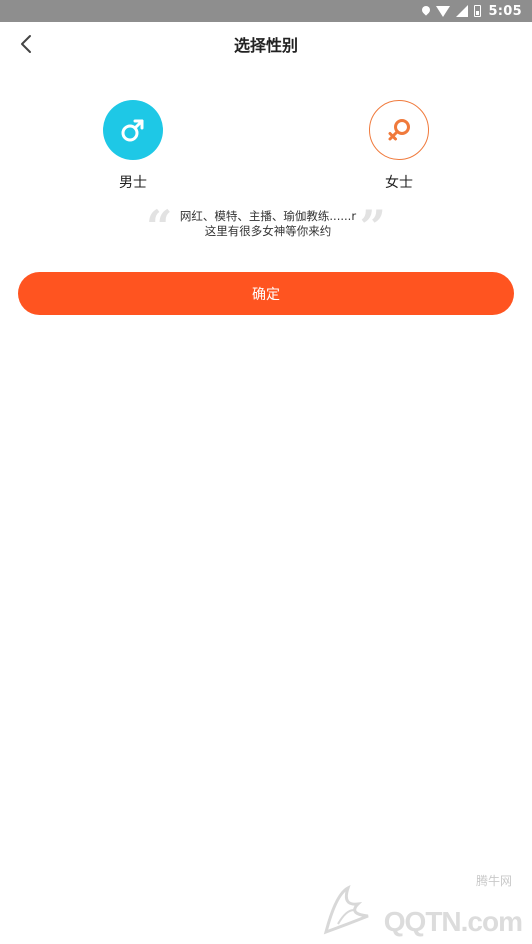 The width and height of the screenshot is (532, 944). Describe the element at coordinates (478, 11) in the screenshot. I see `battery-icon` at that location.